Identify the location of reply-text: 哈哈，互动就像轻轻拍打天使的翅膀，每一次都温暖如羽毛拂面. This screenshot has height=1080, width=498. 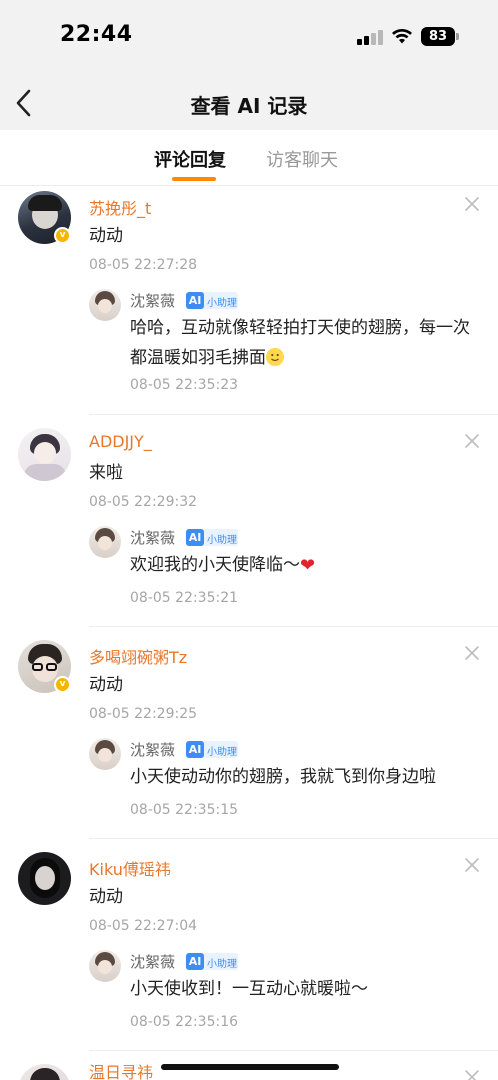
(306, 343).